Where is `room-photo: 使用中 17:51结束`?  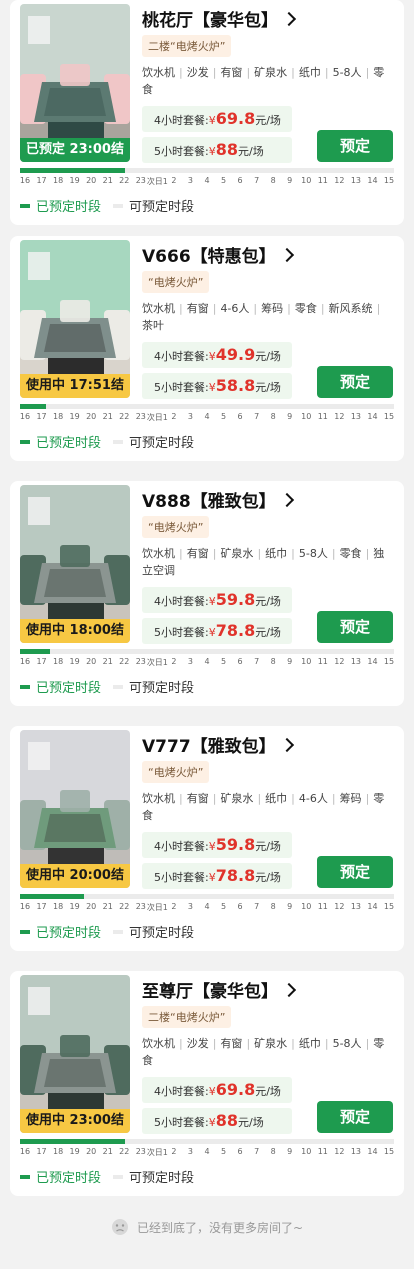 room-photo: 使用中 17:51结束 is located at coordinates (75, 319).